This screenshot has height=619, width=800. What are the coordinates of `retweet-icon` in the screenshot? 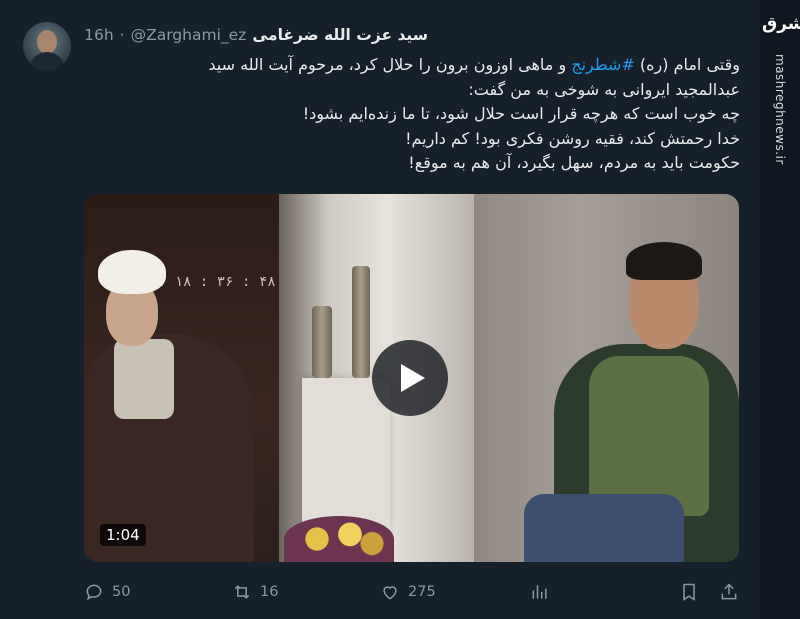 It's located at (242, 592).